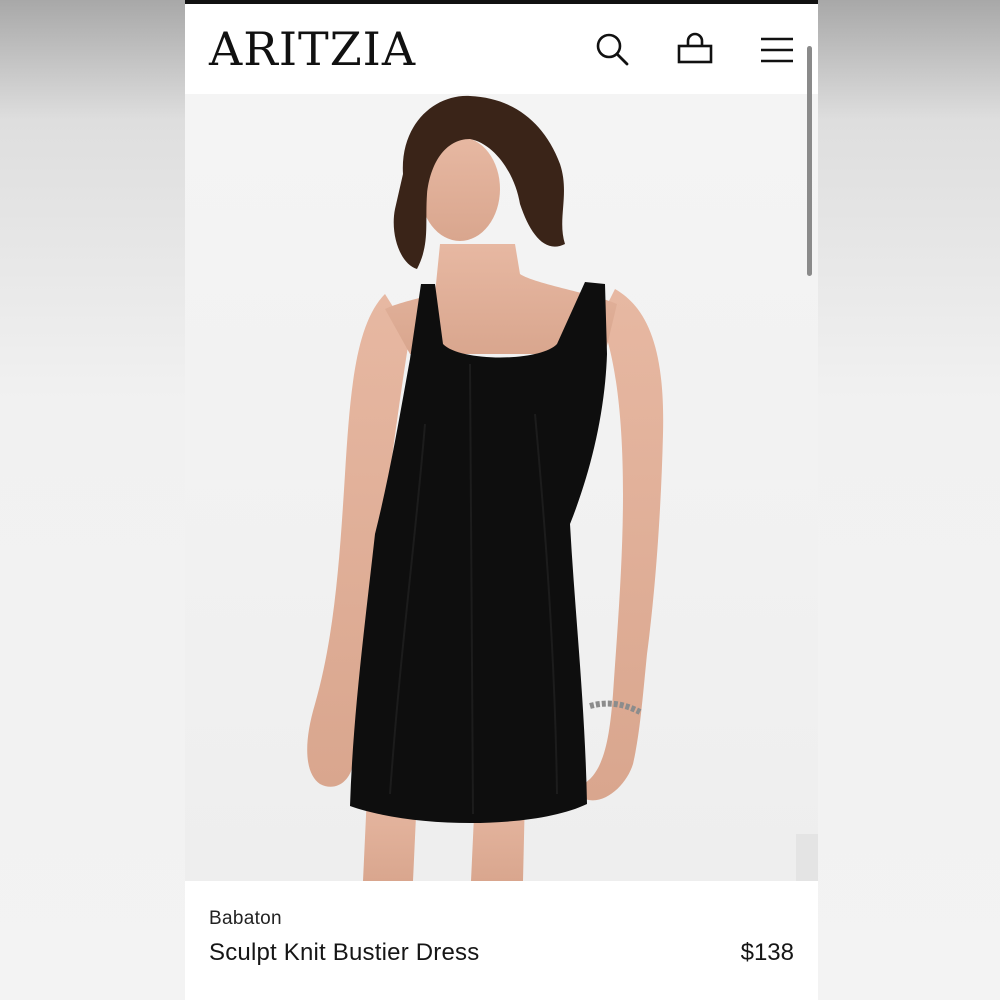  I want to click on hamburger-menu-icon, so click(777, 50).